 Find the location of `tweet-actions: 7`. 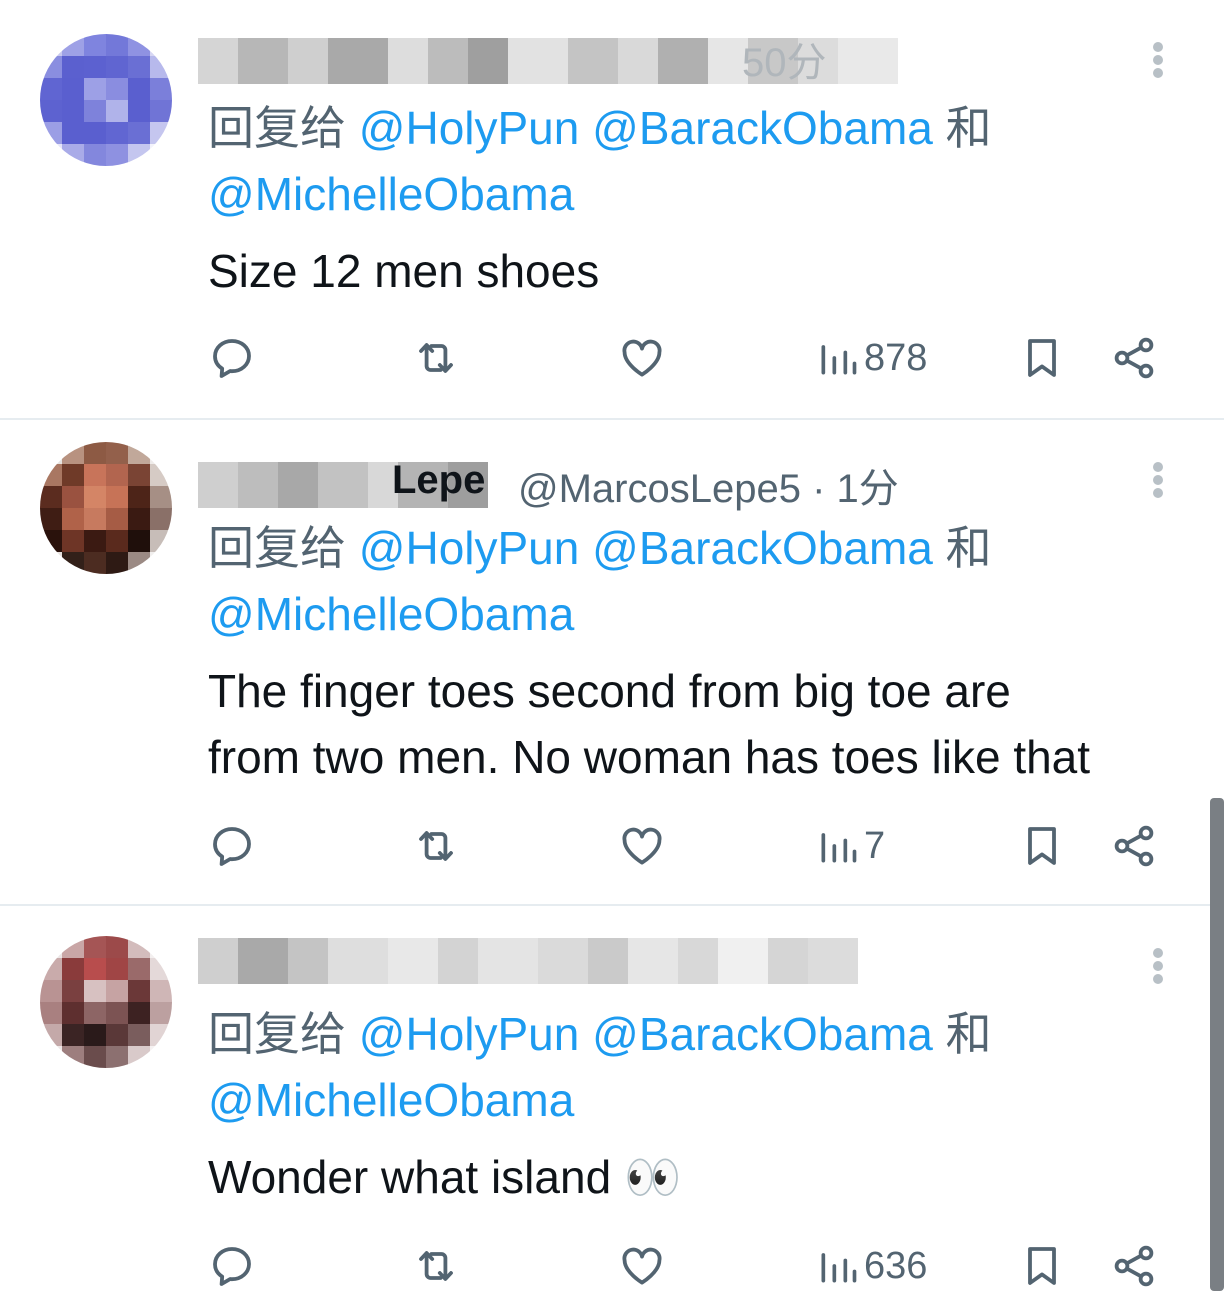

tweet-actions: 7 is located at coordinates (612, 846).